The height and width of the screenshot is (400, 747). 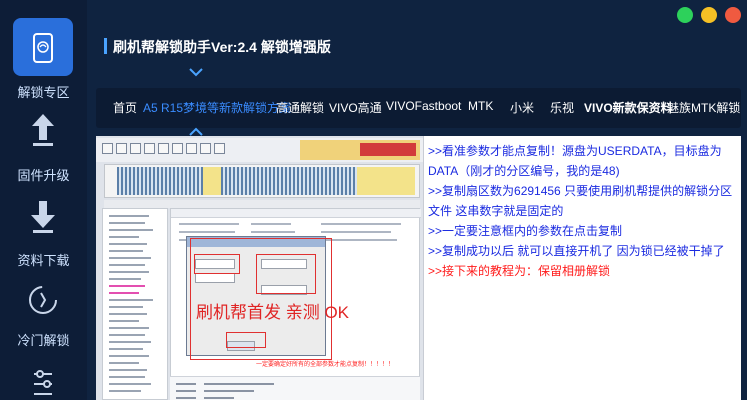 I want to click on sidebar-item-label: 资料下载, so click(x=43, y=260).